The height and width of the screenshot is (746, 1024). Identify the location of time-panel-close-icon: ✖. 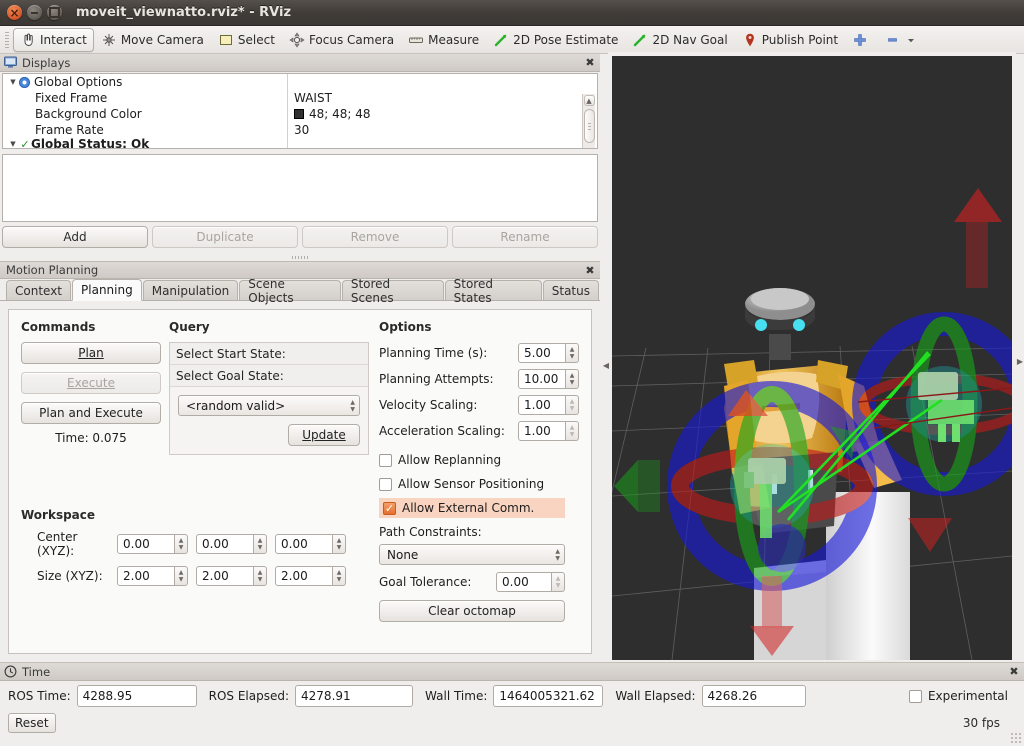
(1014, 671).